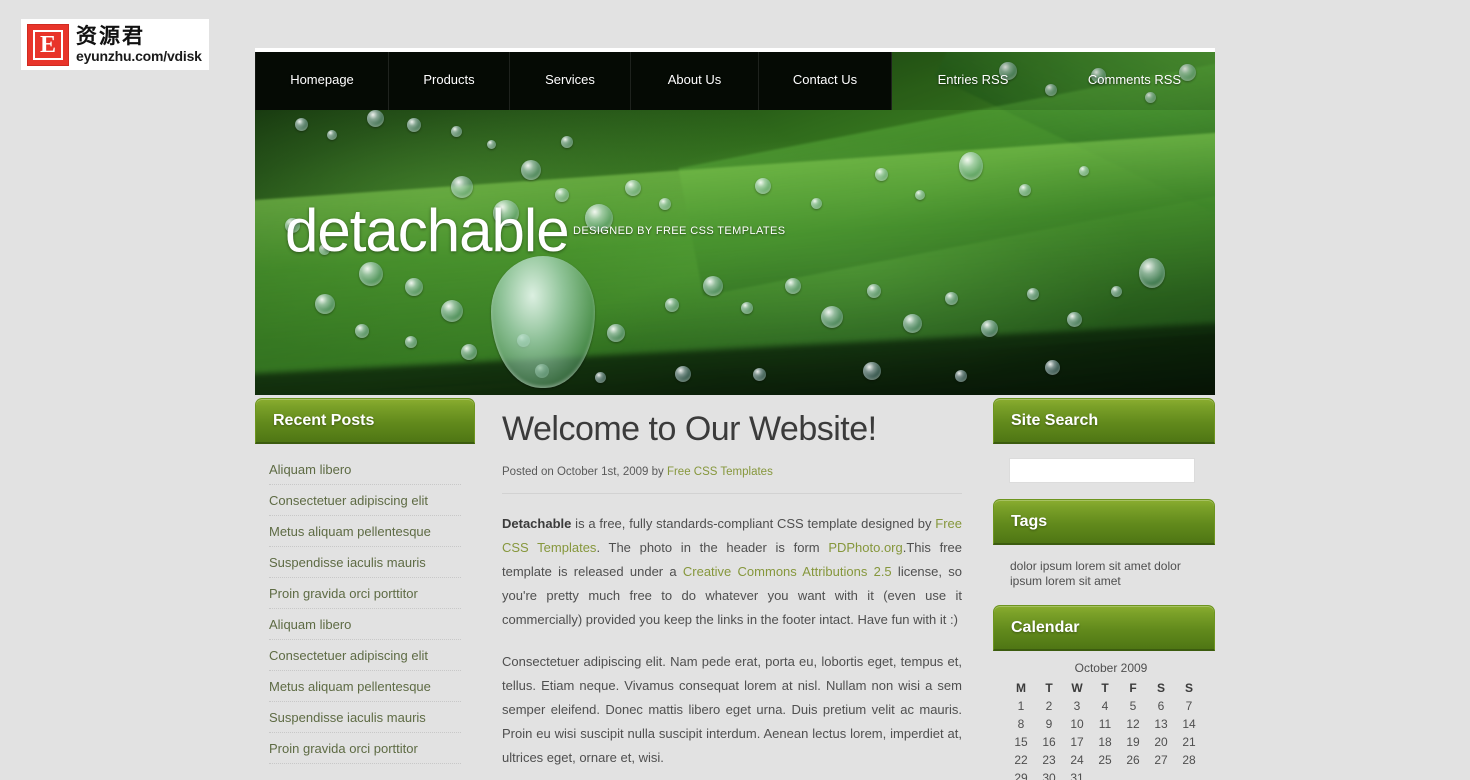  Describe the element at coordinates (1133, 706) in the screenshot. I see `calendar-day: 5` at that location.